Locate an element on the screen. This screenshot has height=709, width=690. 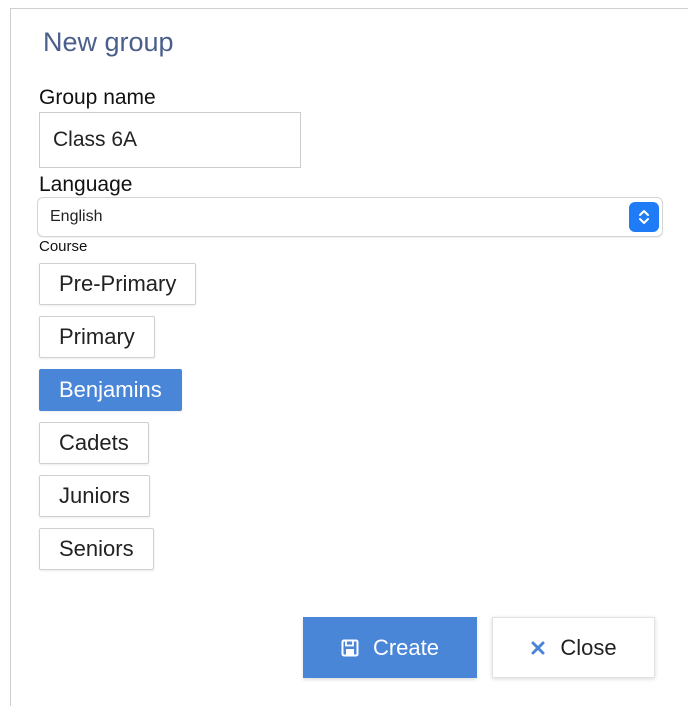
course-button-benjamins: Benjamins is located at coordinates (110, 390).